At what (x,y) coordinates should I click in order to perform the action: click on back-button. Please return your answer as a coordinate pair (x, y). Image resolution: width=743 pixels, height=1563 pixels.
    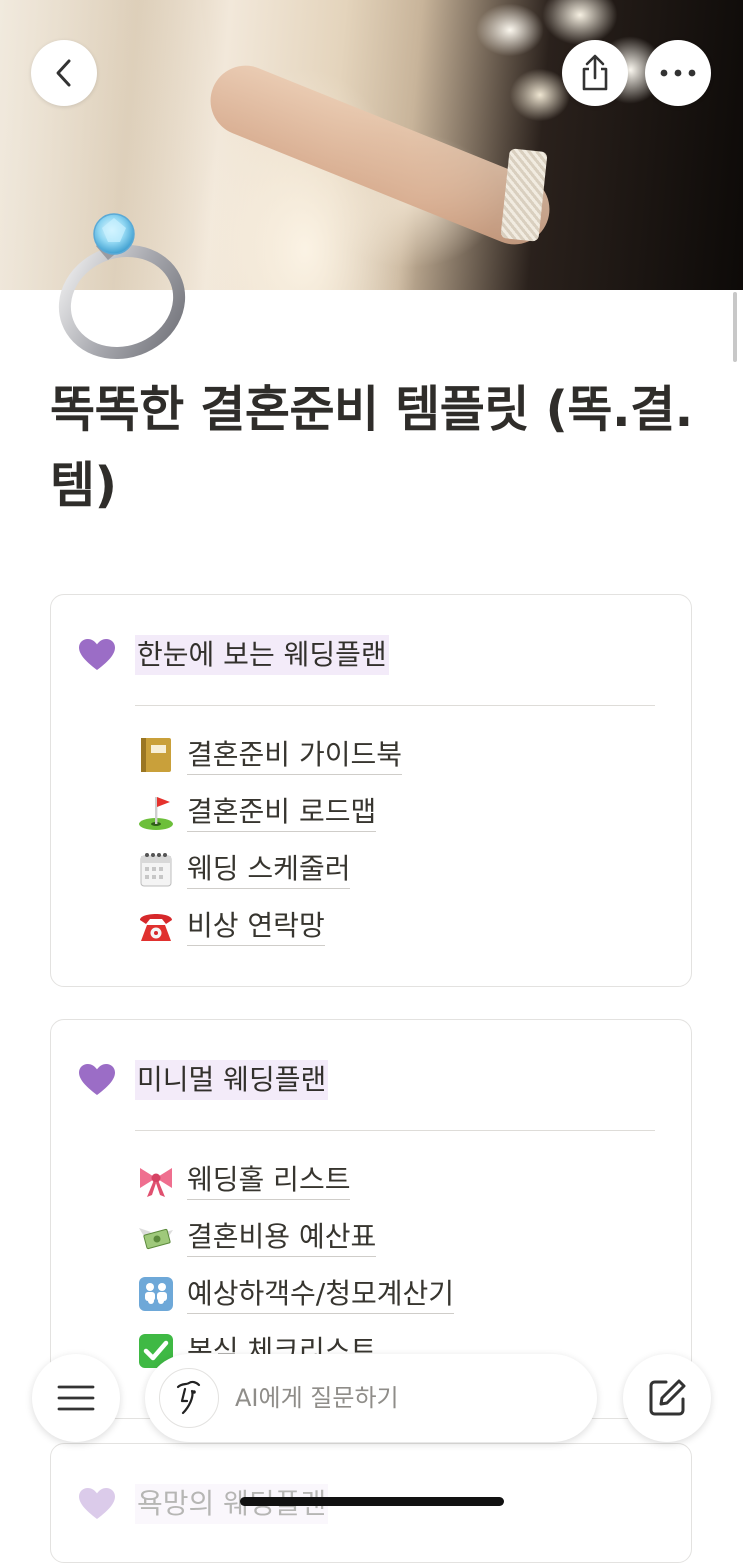
    Looking at the image, I should click on (64, 73).